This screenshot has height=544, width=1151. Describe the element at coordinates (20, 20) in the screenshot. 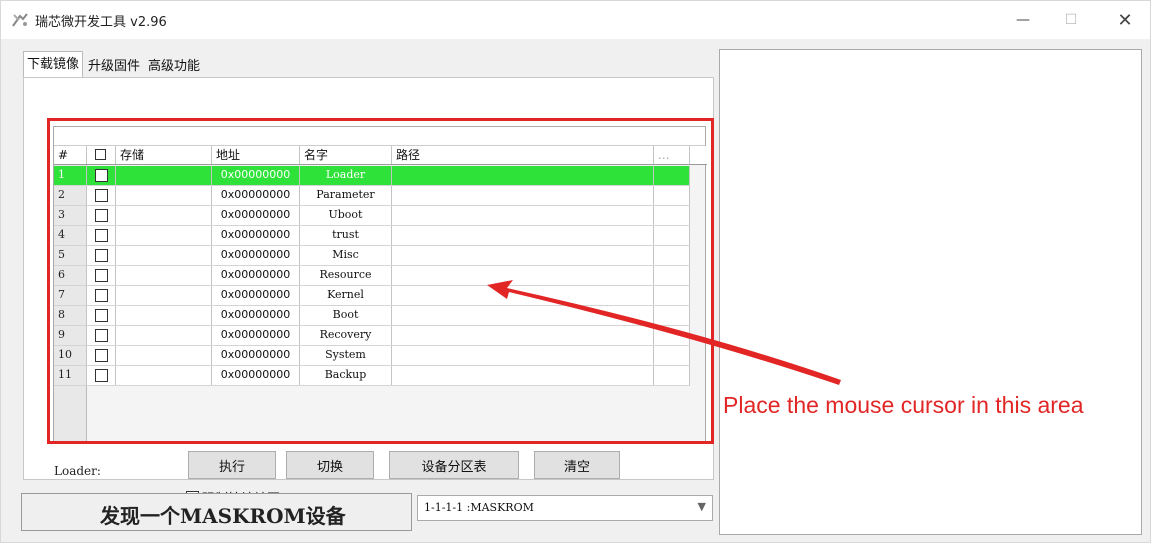

I see `app-icon` at that location.